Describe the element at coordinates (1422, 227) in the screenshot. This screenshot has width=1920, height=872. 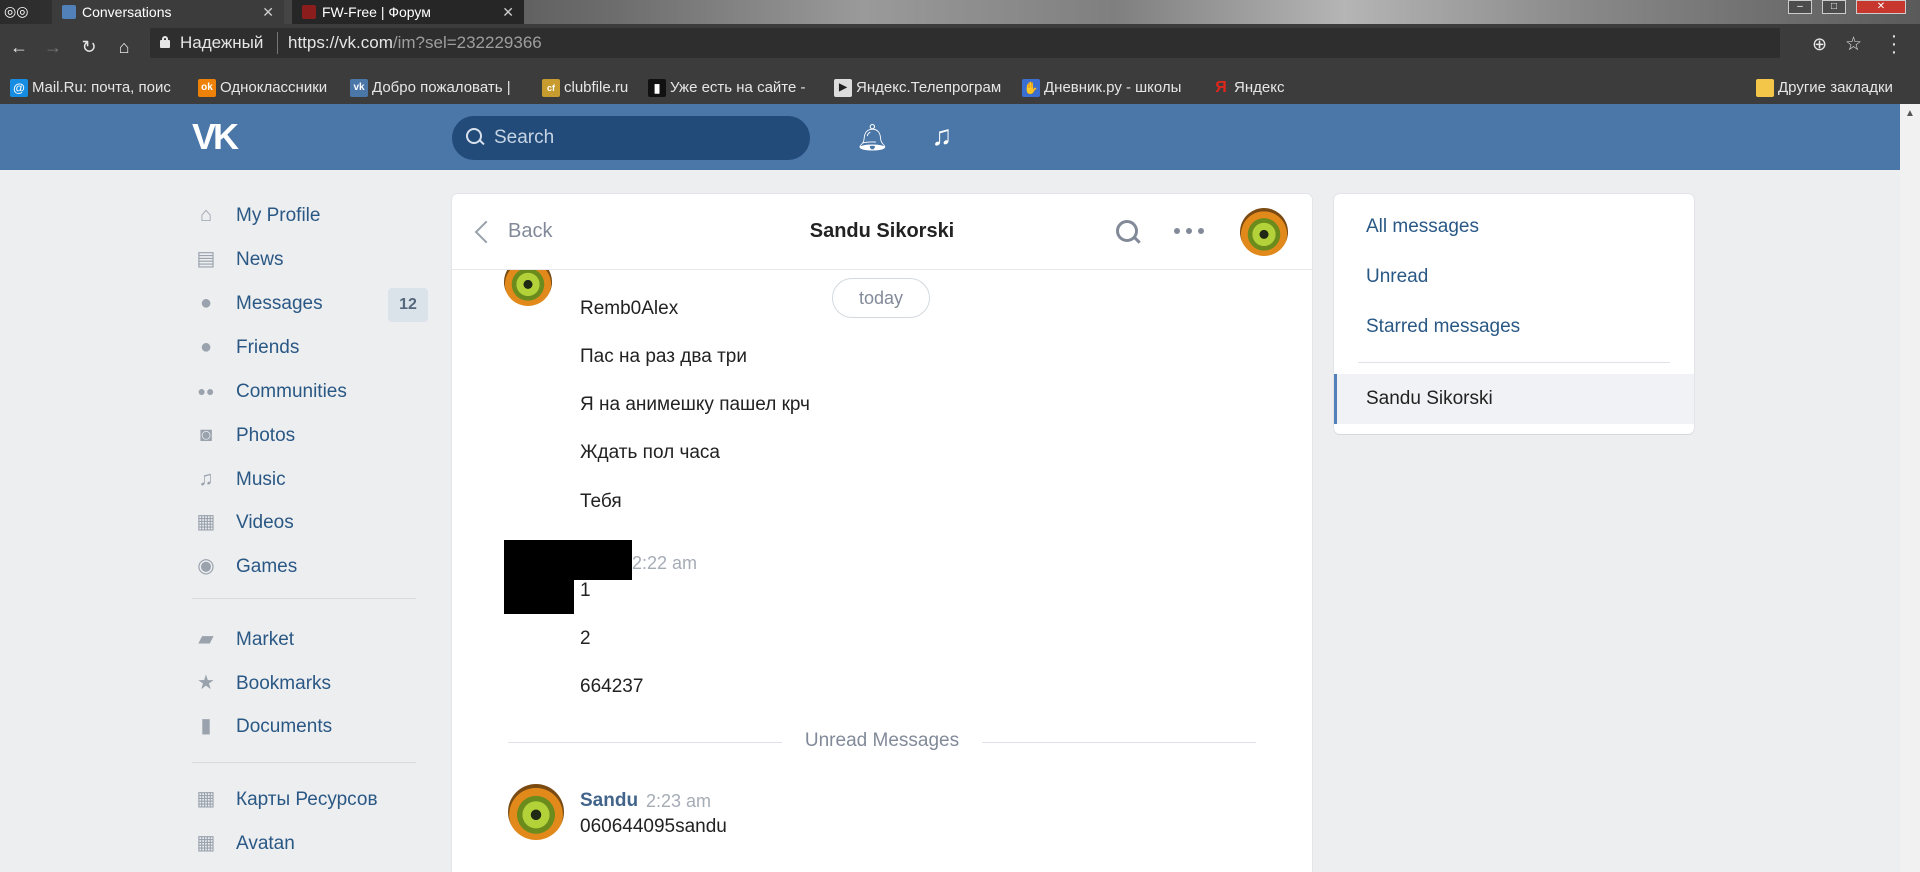
I see `all-messages-link: All messages` at that location.